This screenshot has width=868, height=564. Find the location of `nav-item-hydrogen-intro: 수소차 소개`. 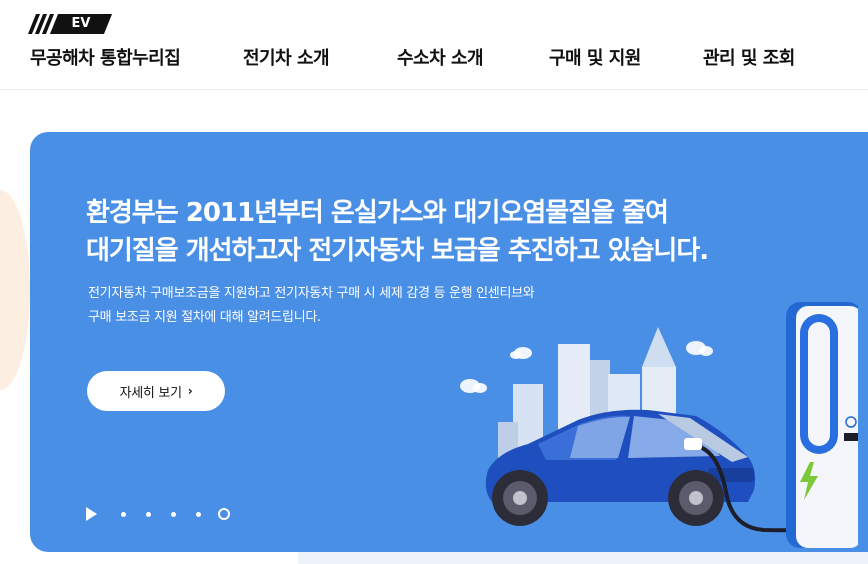

nav-item-hydrogen-intro: 수소차 소개 is located at coordinates (440, 57).